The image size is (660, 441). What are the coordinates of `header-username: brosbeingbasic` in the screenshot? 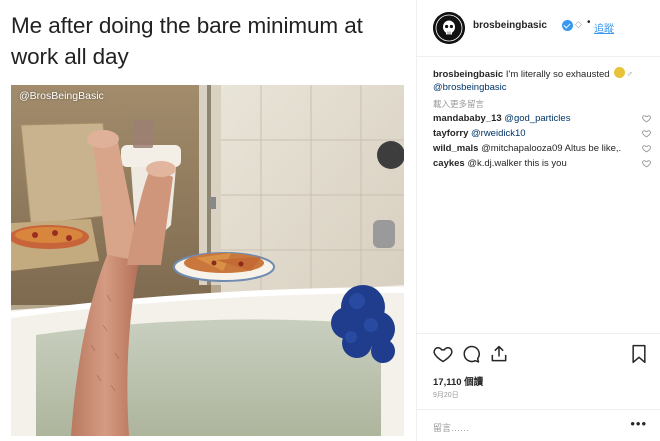 It's located at (510, 25).